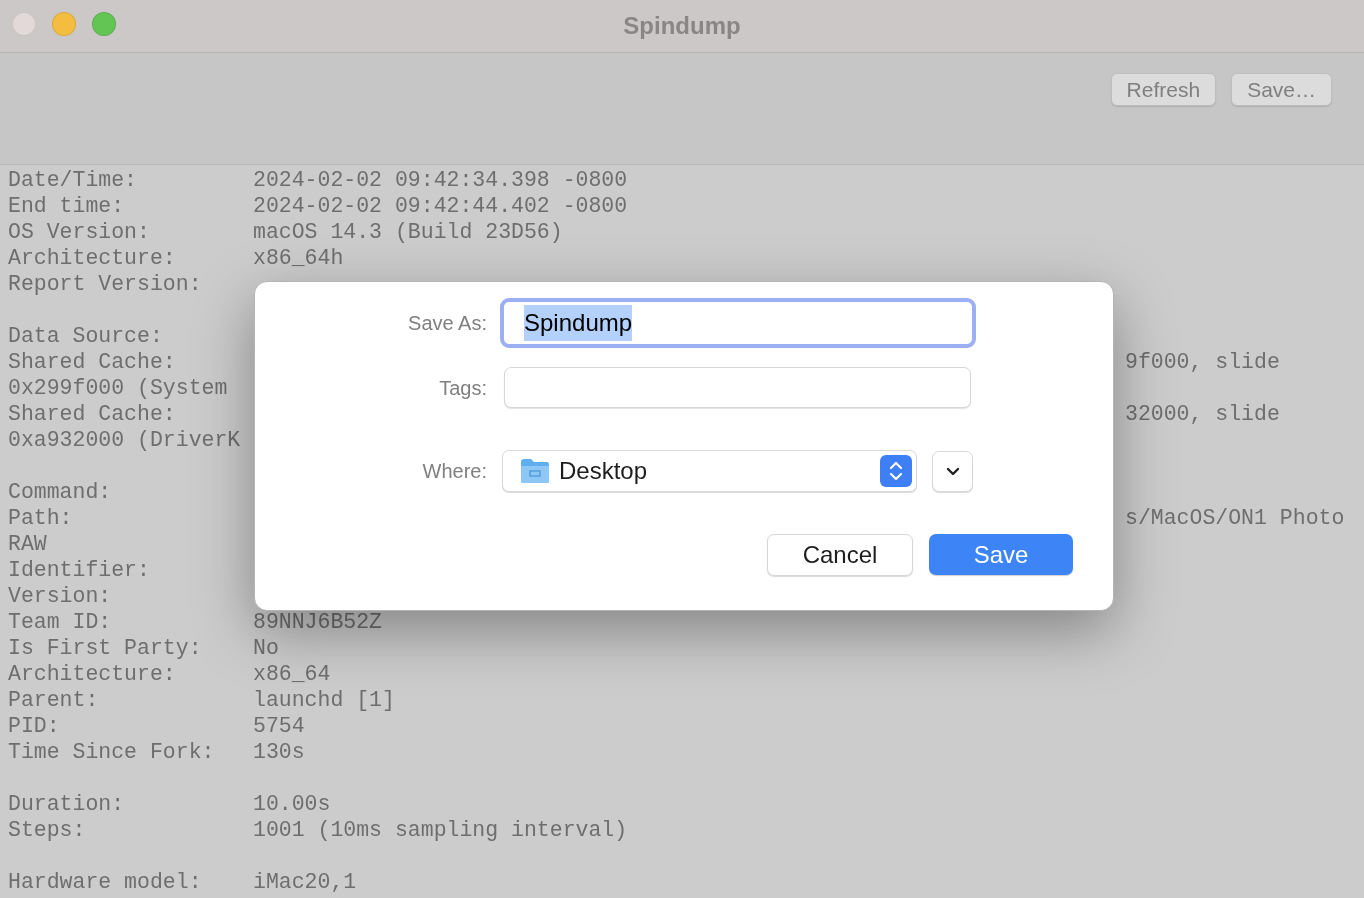 The width and height of the screenshot is (1364, 898). Describe the element at coordinates (324, 700) in the screenshot. I see `field-value: launchd [1]` at that location.